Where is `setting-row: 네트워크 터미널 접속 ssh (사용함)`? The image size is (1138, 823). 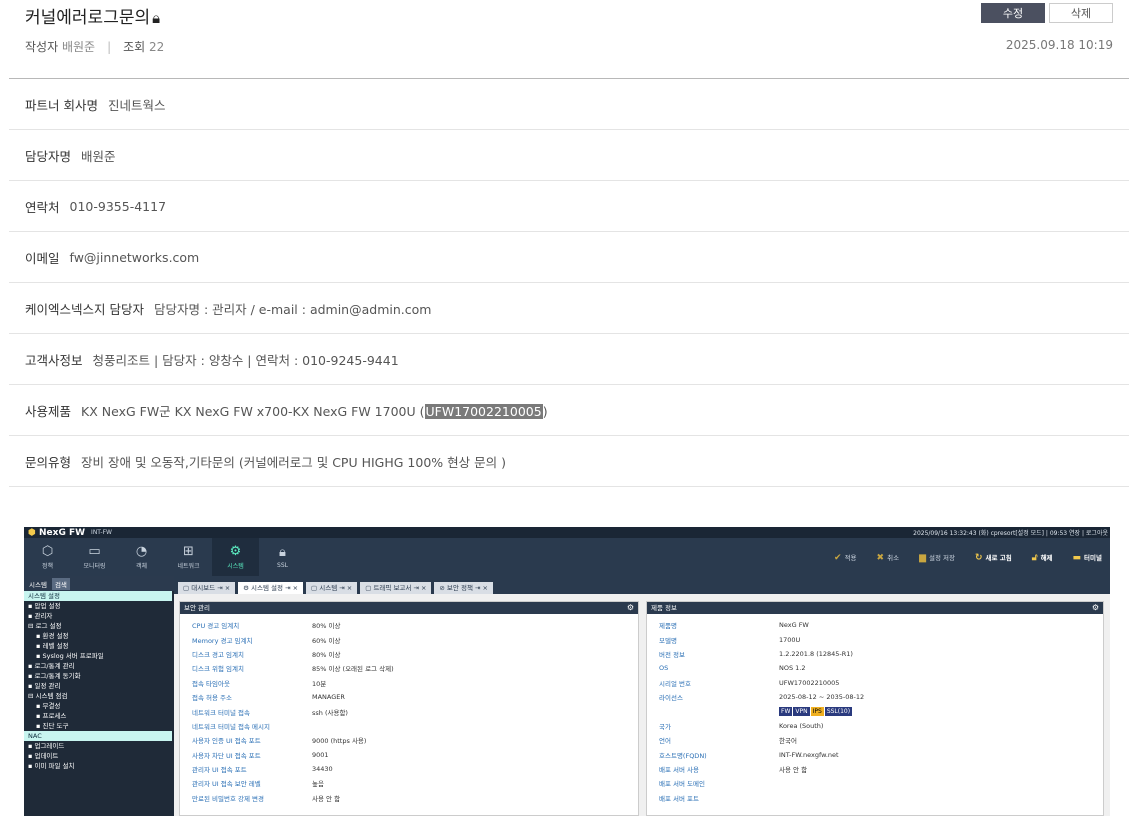 setting-row: 네트워크 터미널 접속 ssh (사용함) is located at coordinates (270, 712).